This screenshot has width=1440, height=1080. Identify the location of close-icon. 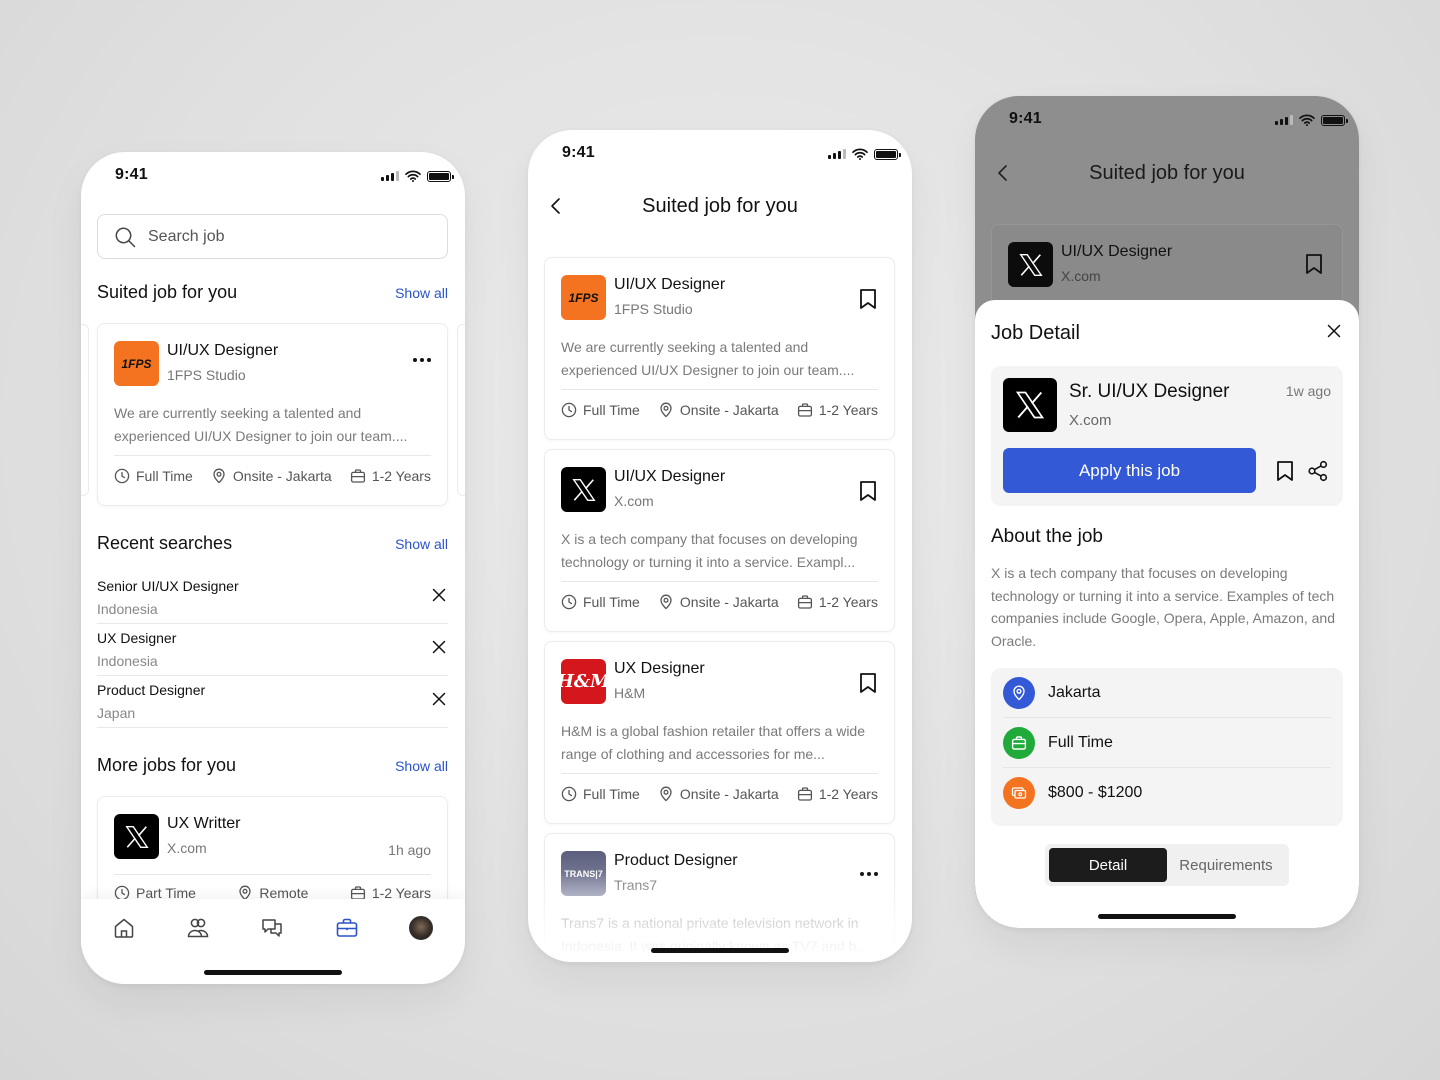
(1334, 331).